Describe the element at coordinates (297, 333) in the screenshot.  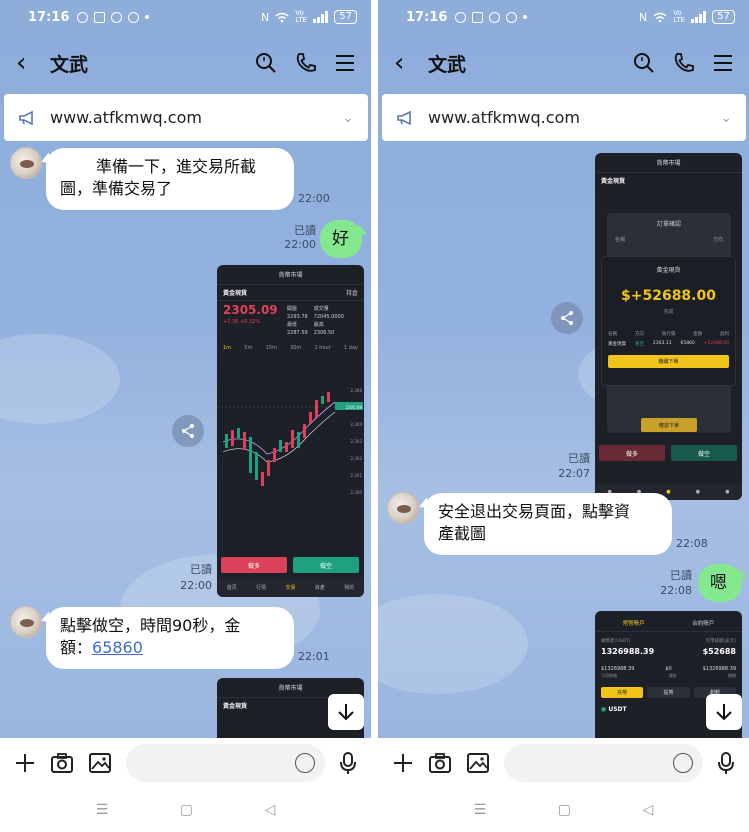
I see `stat-value: 2287.59` at that location.